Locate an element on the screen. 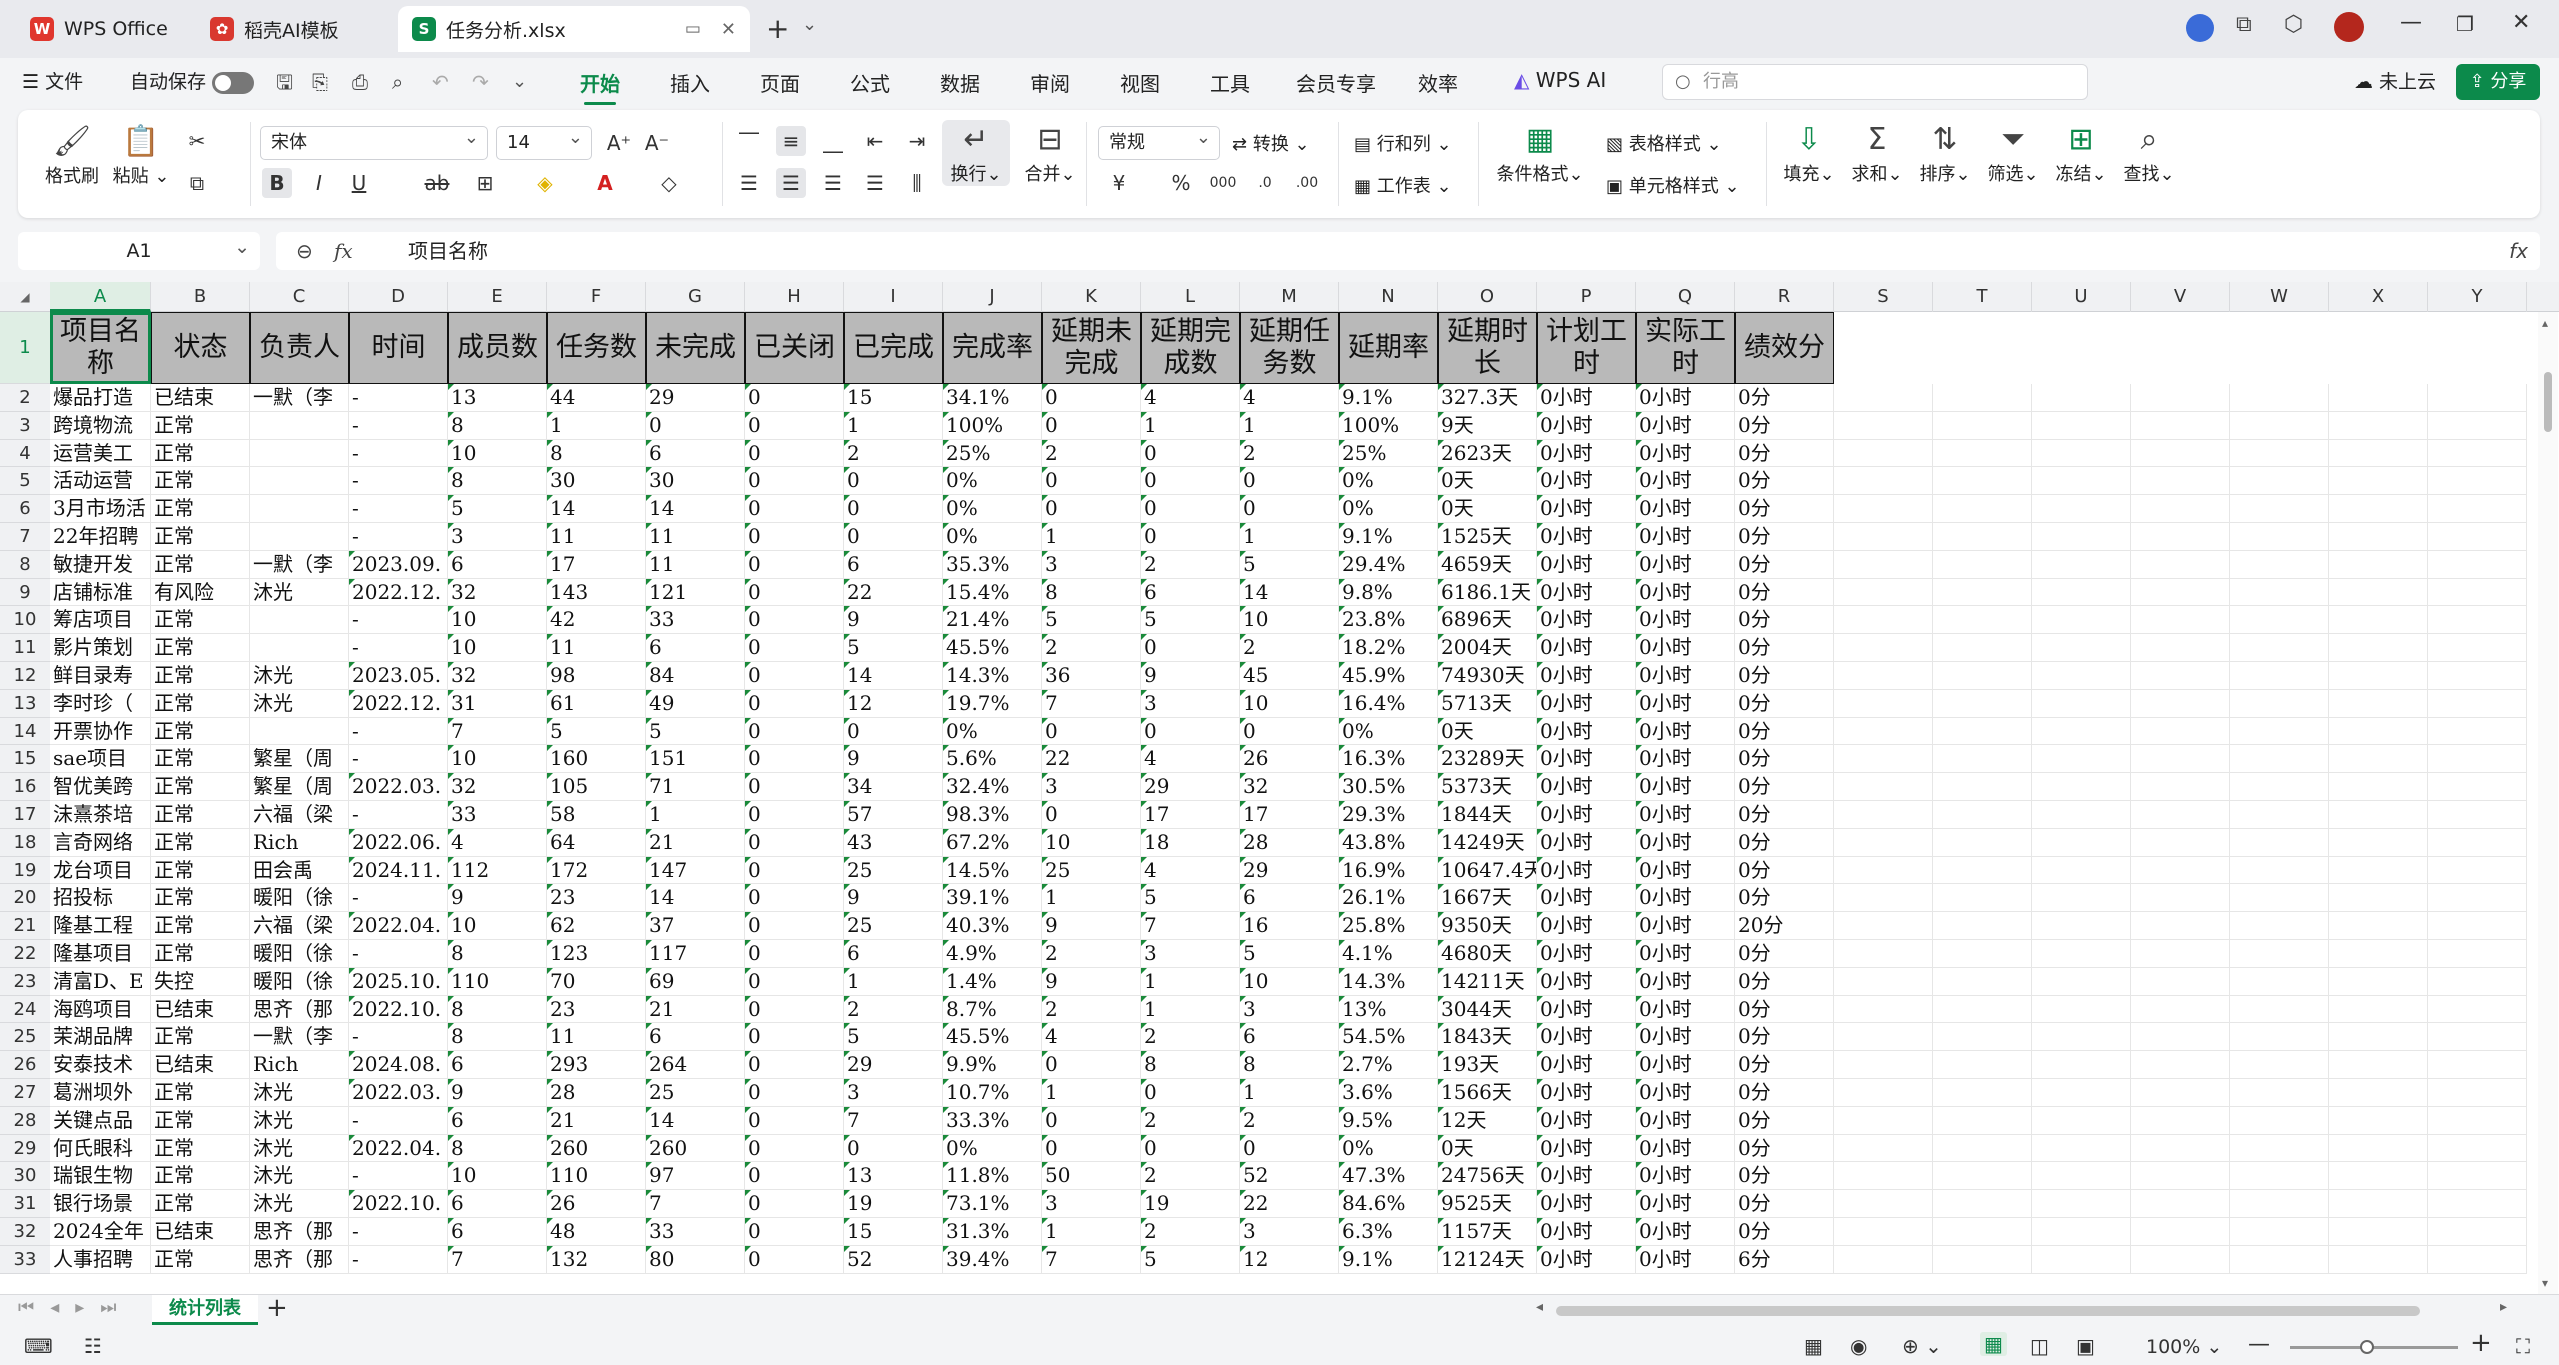  rows-cols-button: ▤ 行和列 ⌄ is located at coordinates (1403, 143).